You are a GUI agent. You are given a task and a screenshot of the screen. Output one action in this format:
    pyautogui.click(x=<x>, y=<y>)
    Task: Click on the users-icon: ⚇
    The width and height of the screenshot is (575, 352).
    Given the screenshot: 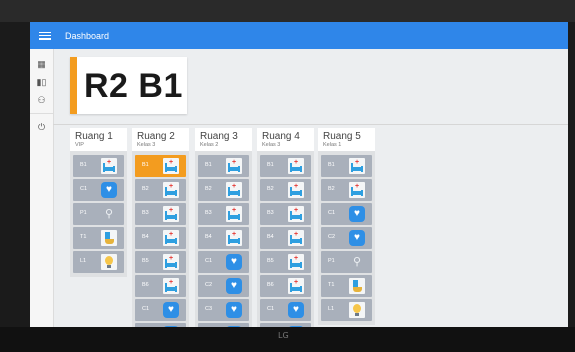 What is the action you would take?
    pyautogui.click(x=41, y=100)
    